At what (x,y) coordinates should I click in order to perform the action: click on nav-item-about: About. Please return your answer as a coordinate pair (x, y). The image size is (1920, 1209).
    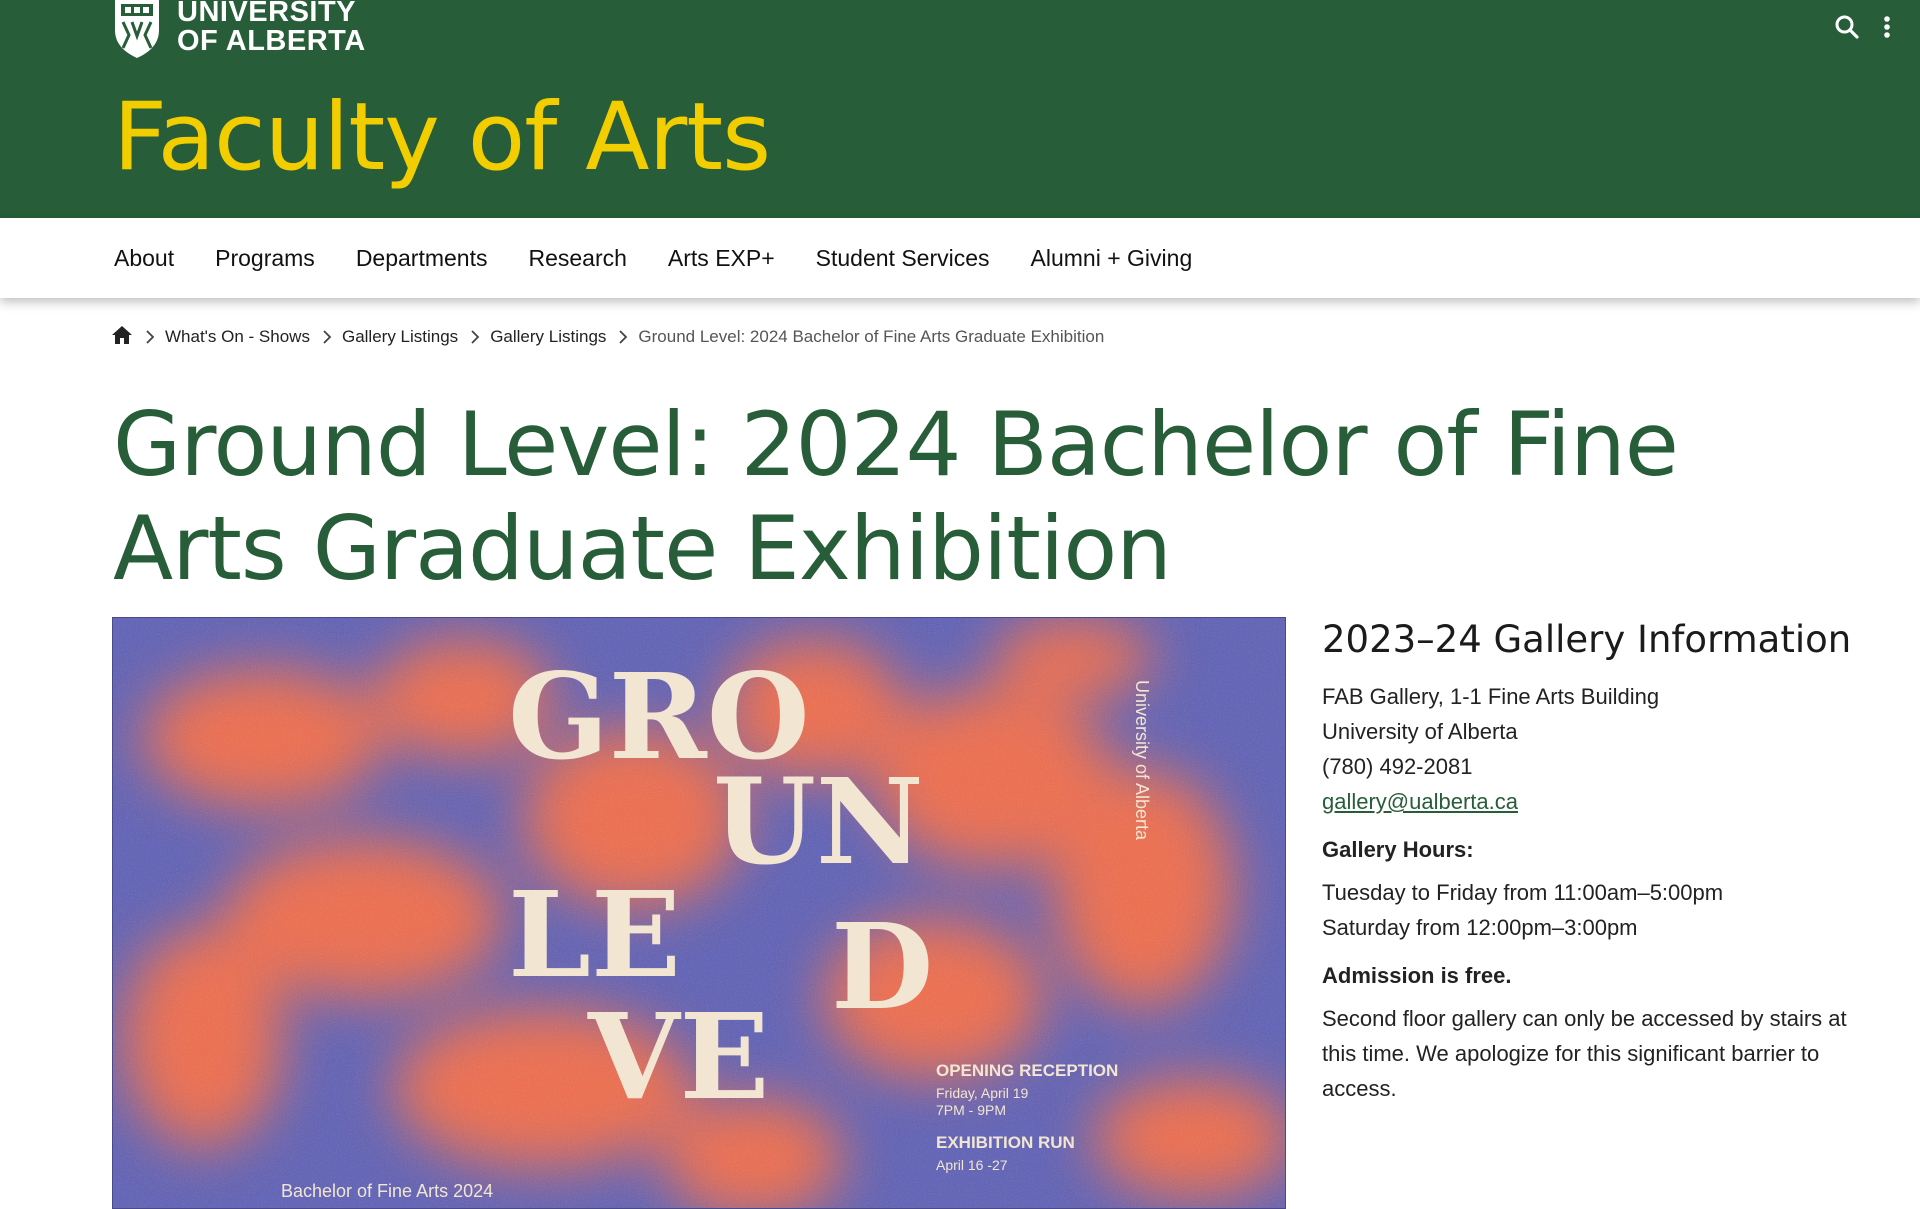
    Looking at the image, I should click on (144, 258).